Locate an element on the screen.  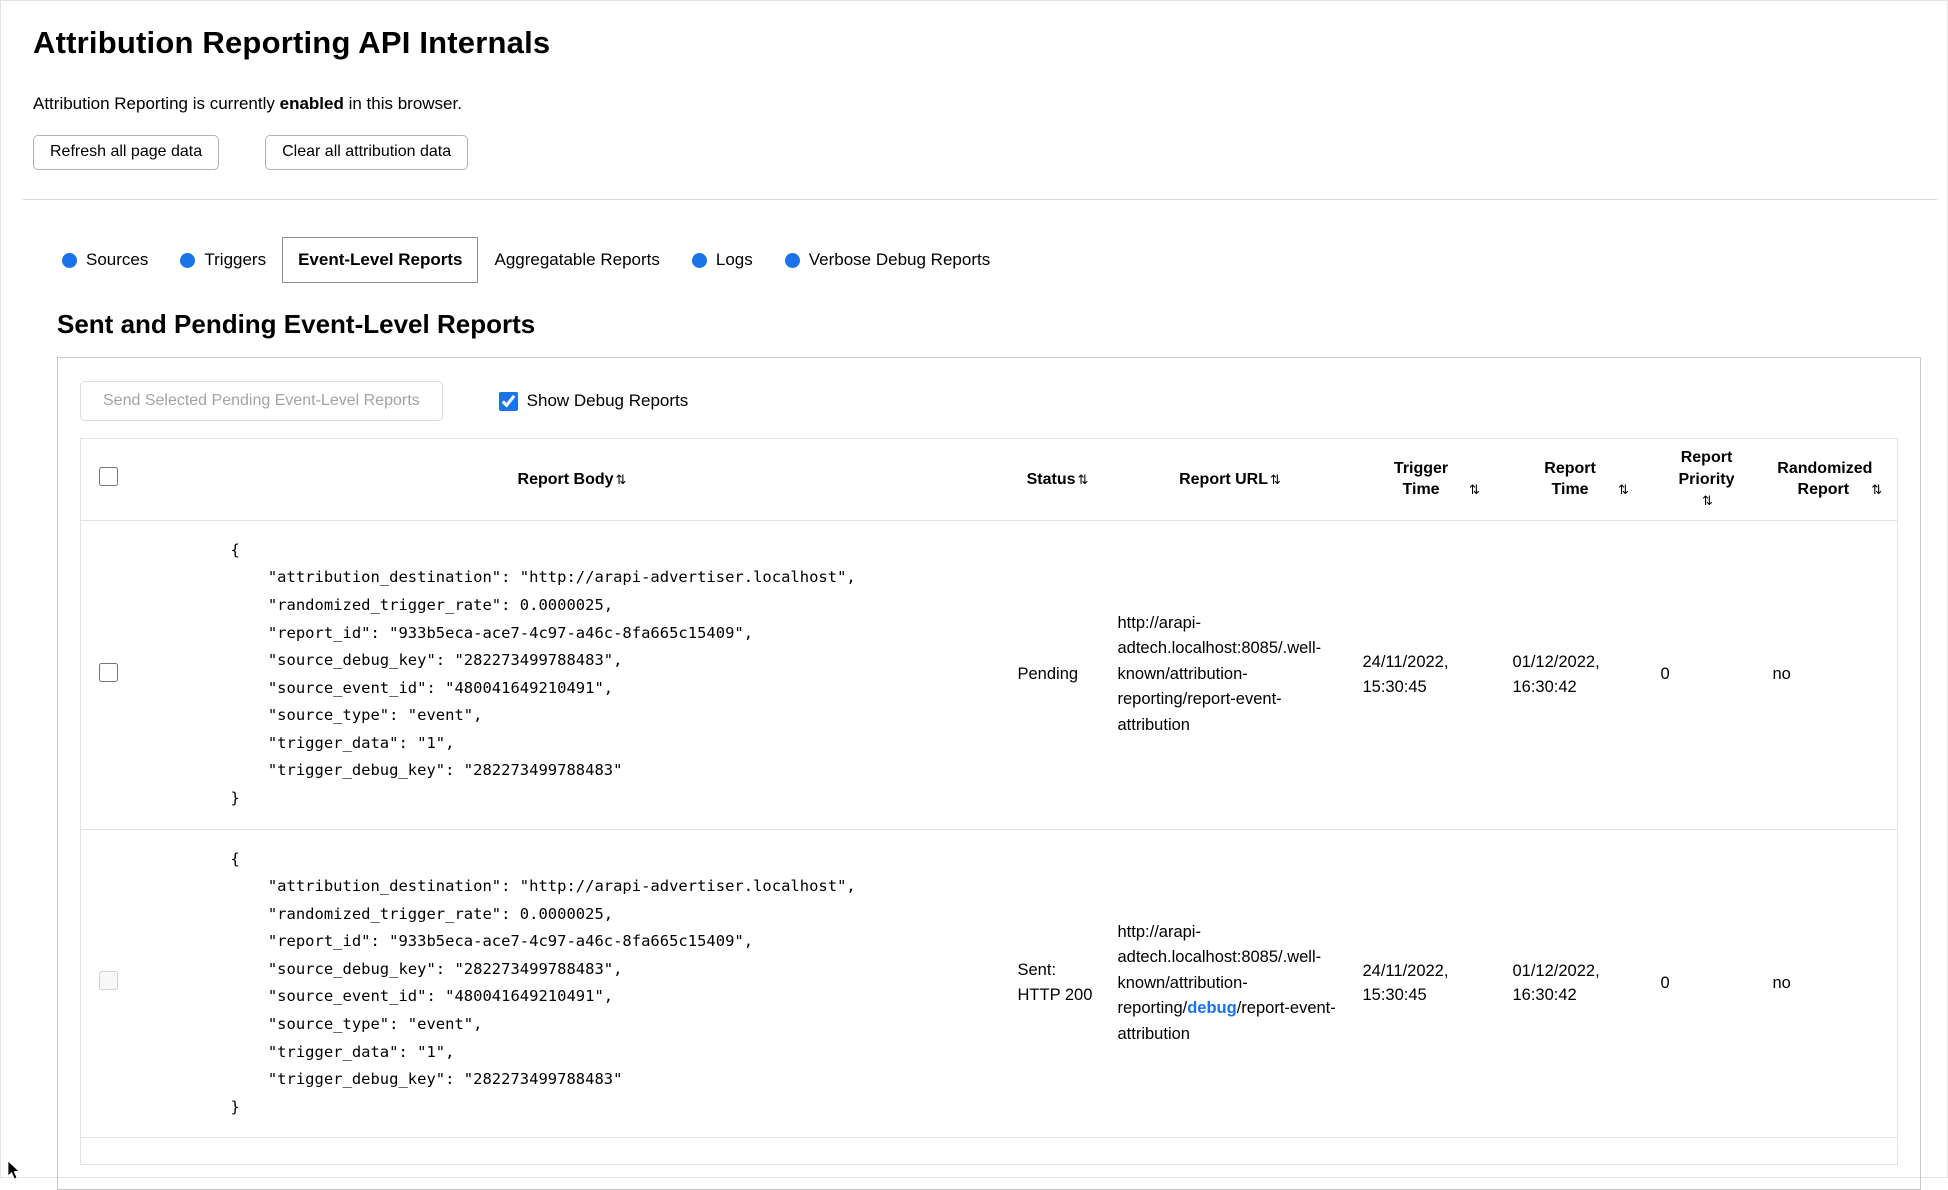
row-select-checkbox-disabled is located at coordinates (109, 981).